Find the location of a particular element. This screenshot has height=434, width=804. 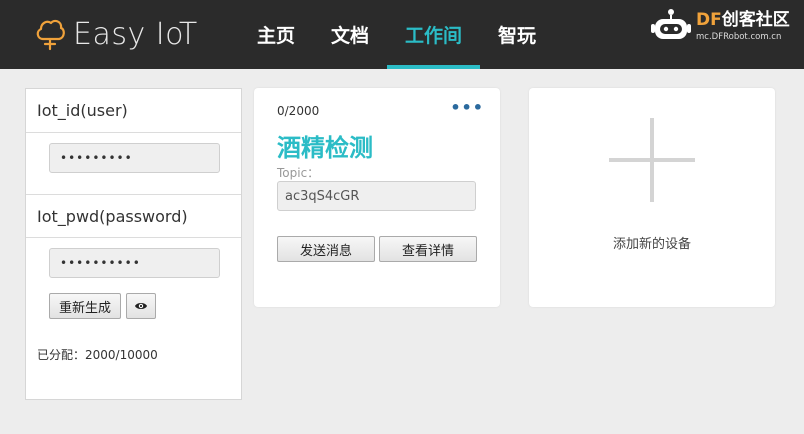

nav-home: 主页 is located at coordinates (276, 34).